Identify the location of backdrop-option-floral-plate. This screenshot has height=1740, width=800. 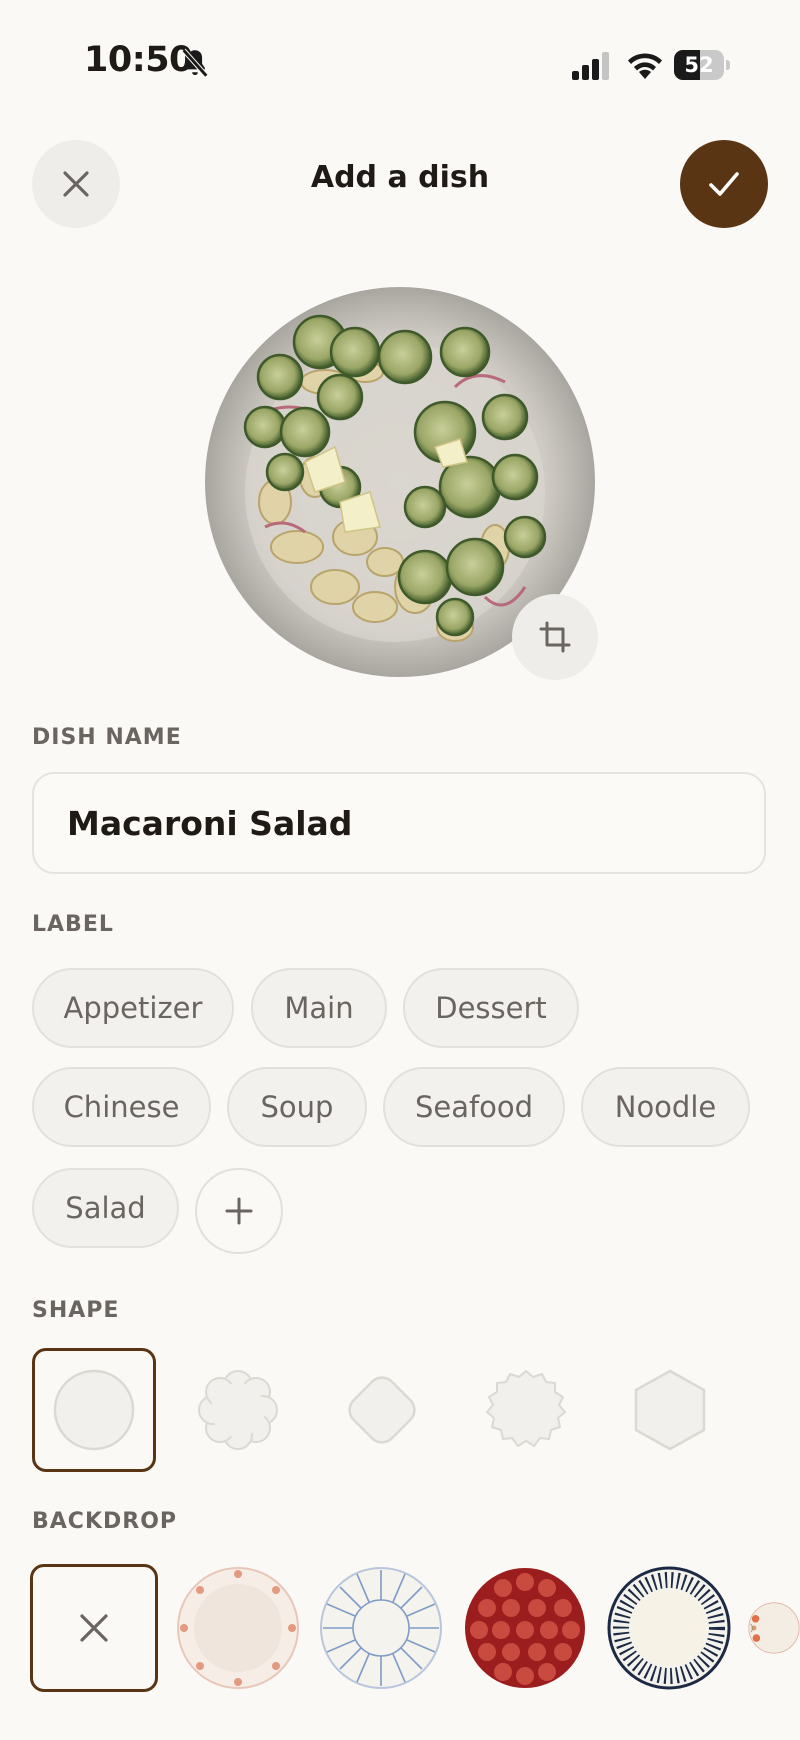
(774, 1628).